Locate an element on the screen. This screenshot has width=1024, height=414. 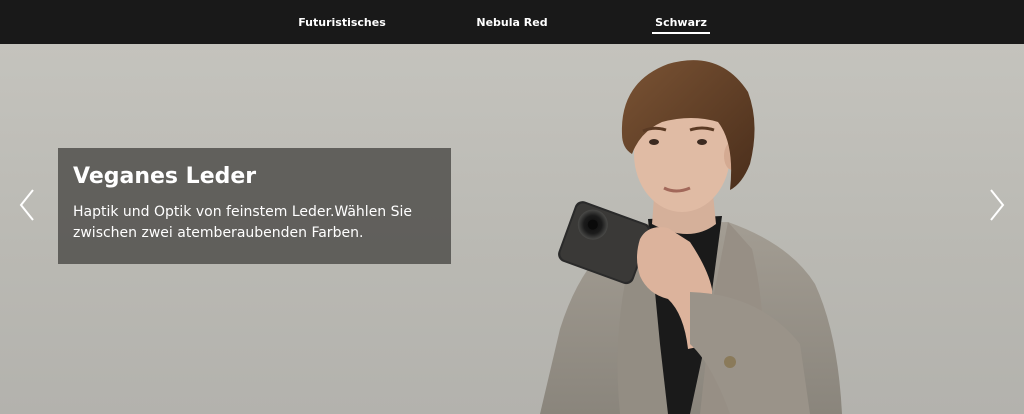
tab-schwarz: Schwarz is located at coordinates (681, 22).